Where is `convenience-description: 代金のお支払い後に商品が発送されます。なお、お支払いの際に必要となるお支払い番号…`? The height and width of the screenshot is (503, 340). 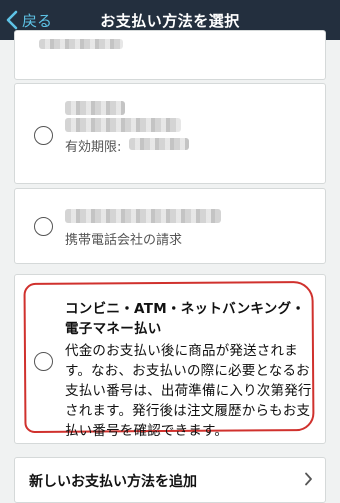
convenience-description: 代金のお支払い後に商品が発送されます。なお、お支払いの際に必要となるお支払い番号… is located at coordinates (188, 391).